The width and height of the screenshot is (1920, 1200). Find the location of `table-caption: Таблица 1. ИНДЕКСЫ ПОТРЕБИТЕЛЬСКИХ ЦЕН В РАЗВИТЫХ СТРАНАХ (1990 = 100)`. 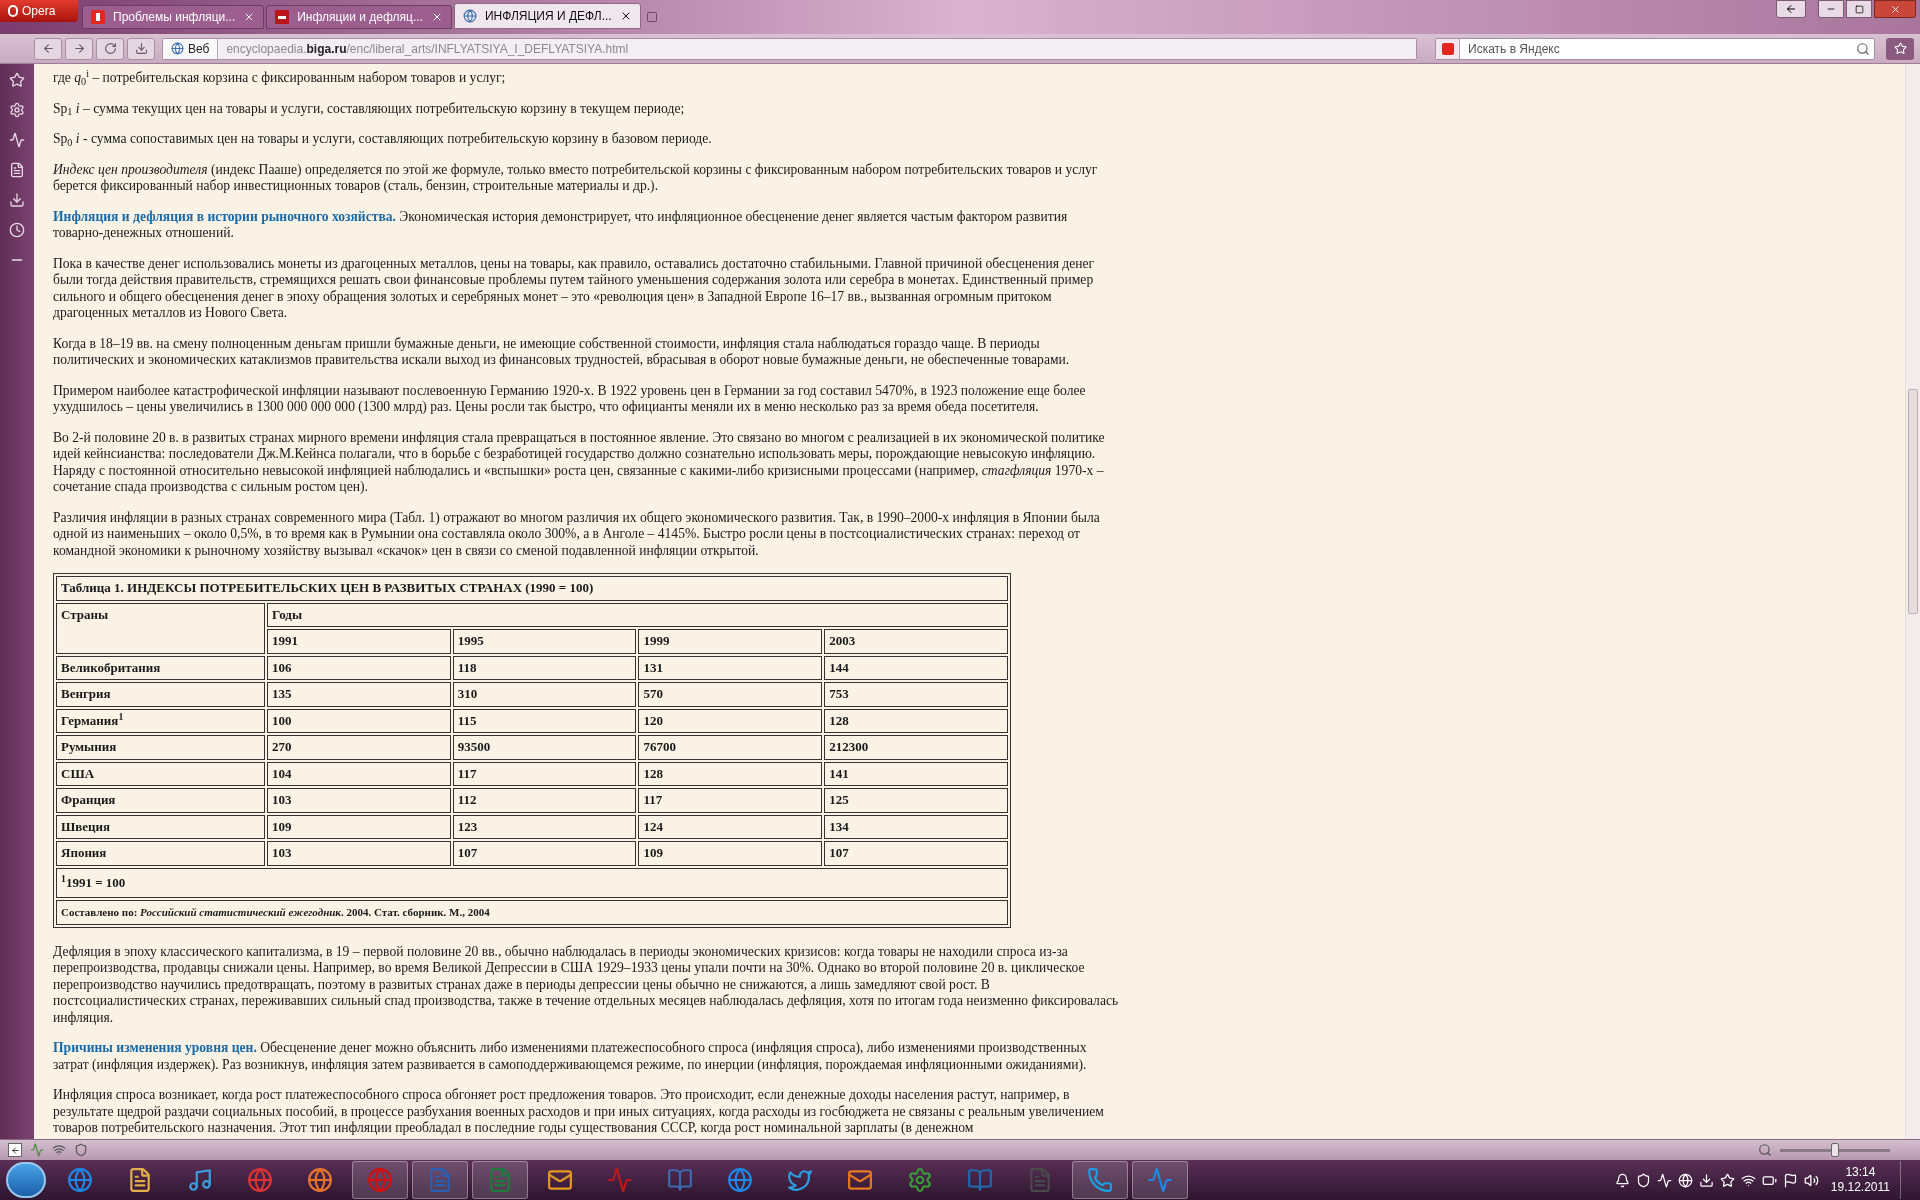

table-caption: Таблица 1. ИНДЕКСЫ ПОТРЕБИТЕЛЬСКИХ ЦЕН В РАЗВИТЫХ СТРАНАХ (1990 = 100) is located at coordinates (532, 588).